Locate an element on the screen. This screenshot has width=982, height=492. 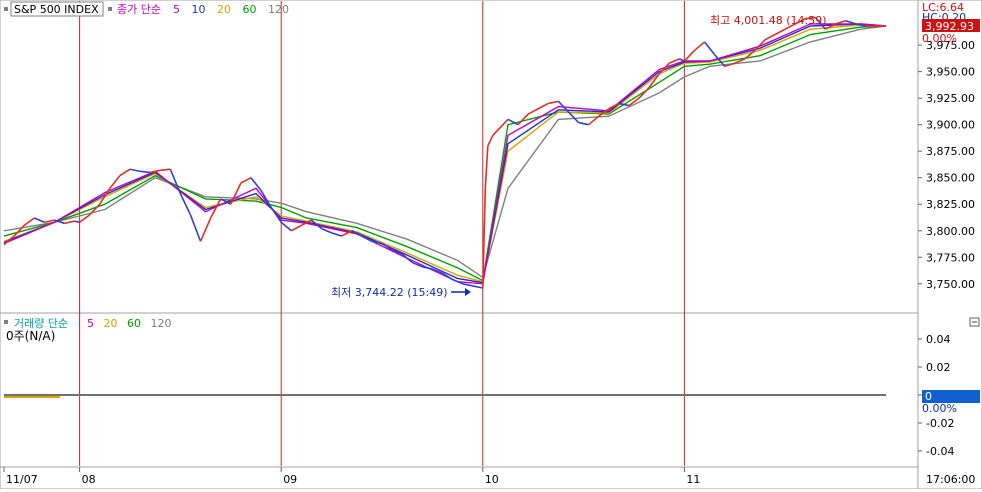
panel-marker-icon is located at coordinates (6, 9).